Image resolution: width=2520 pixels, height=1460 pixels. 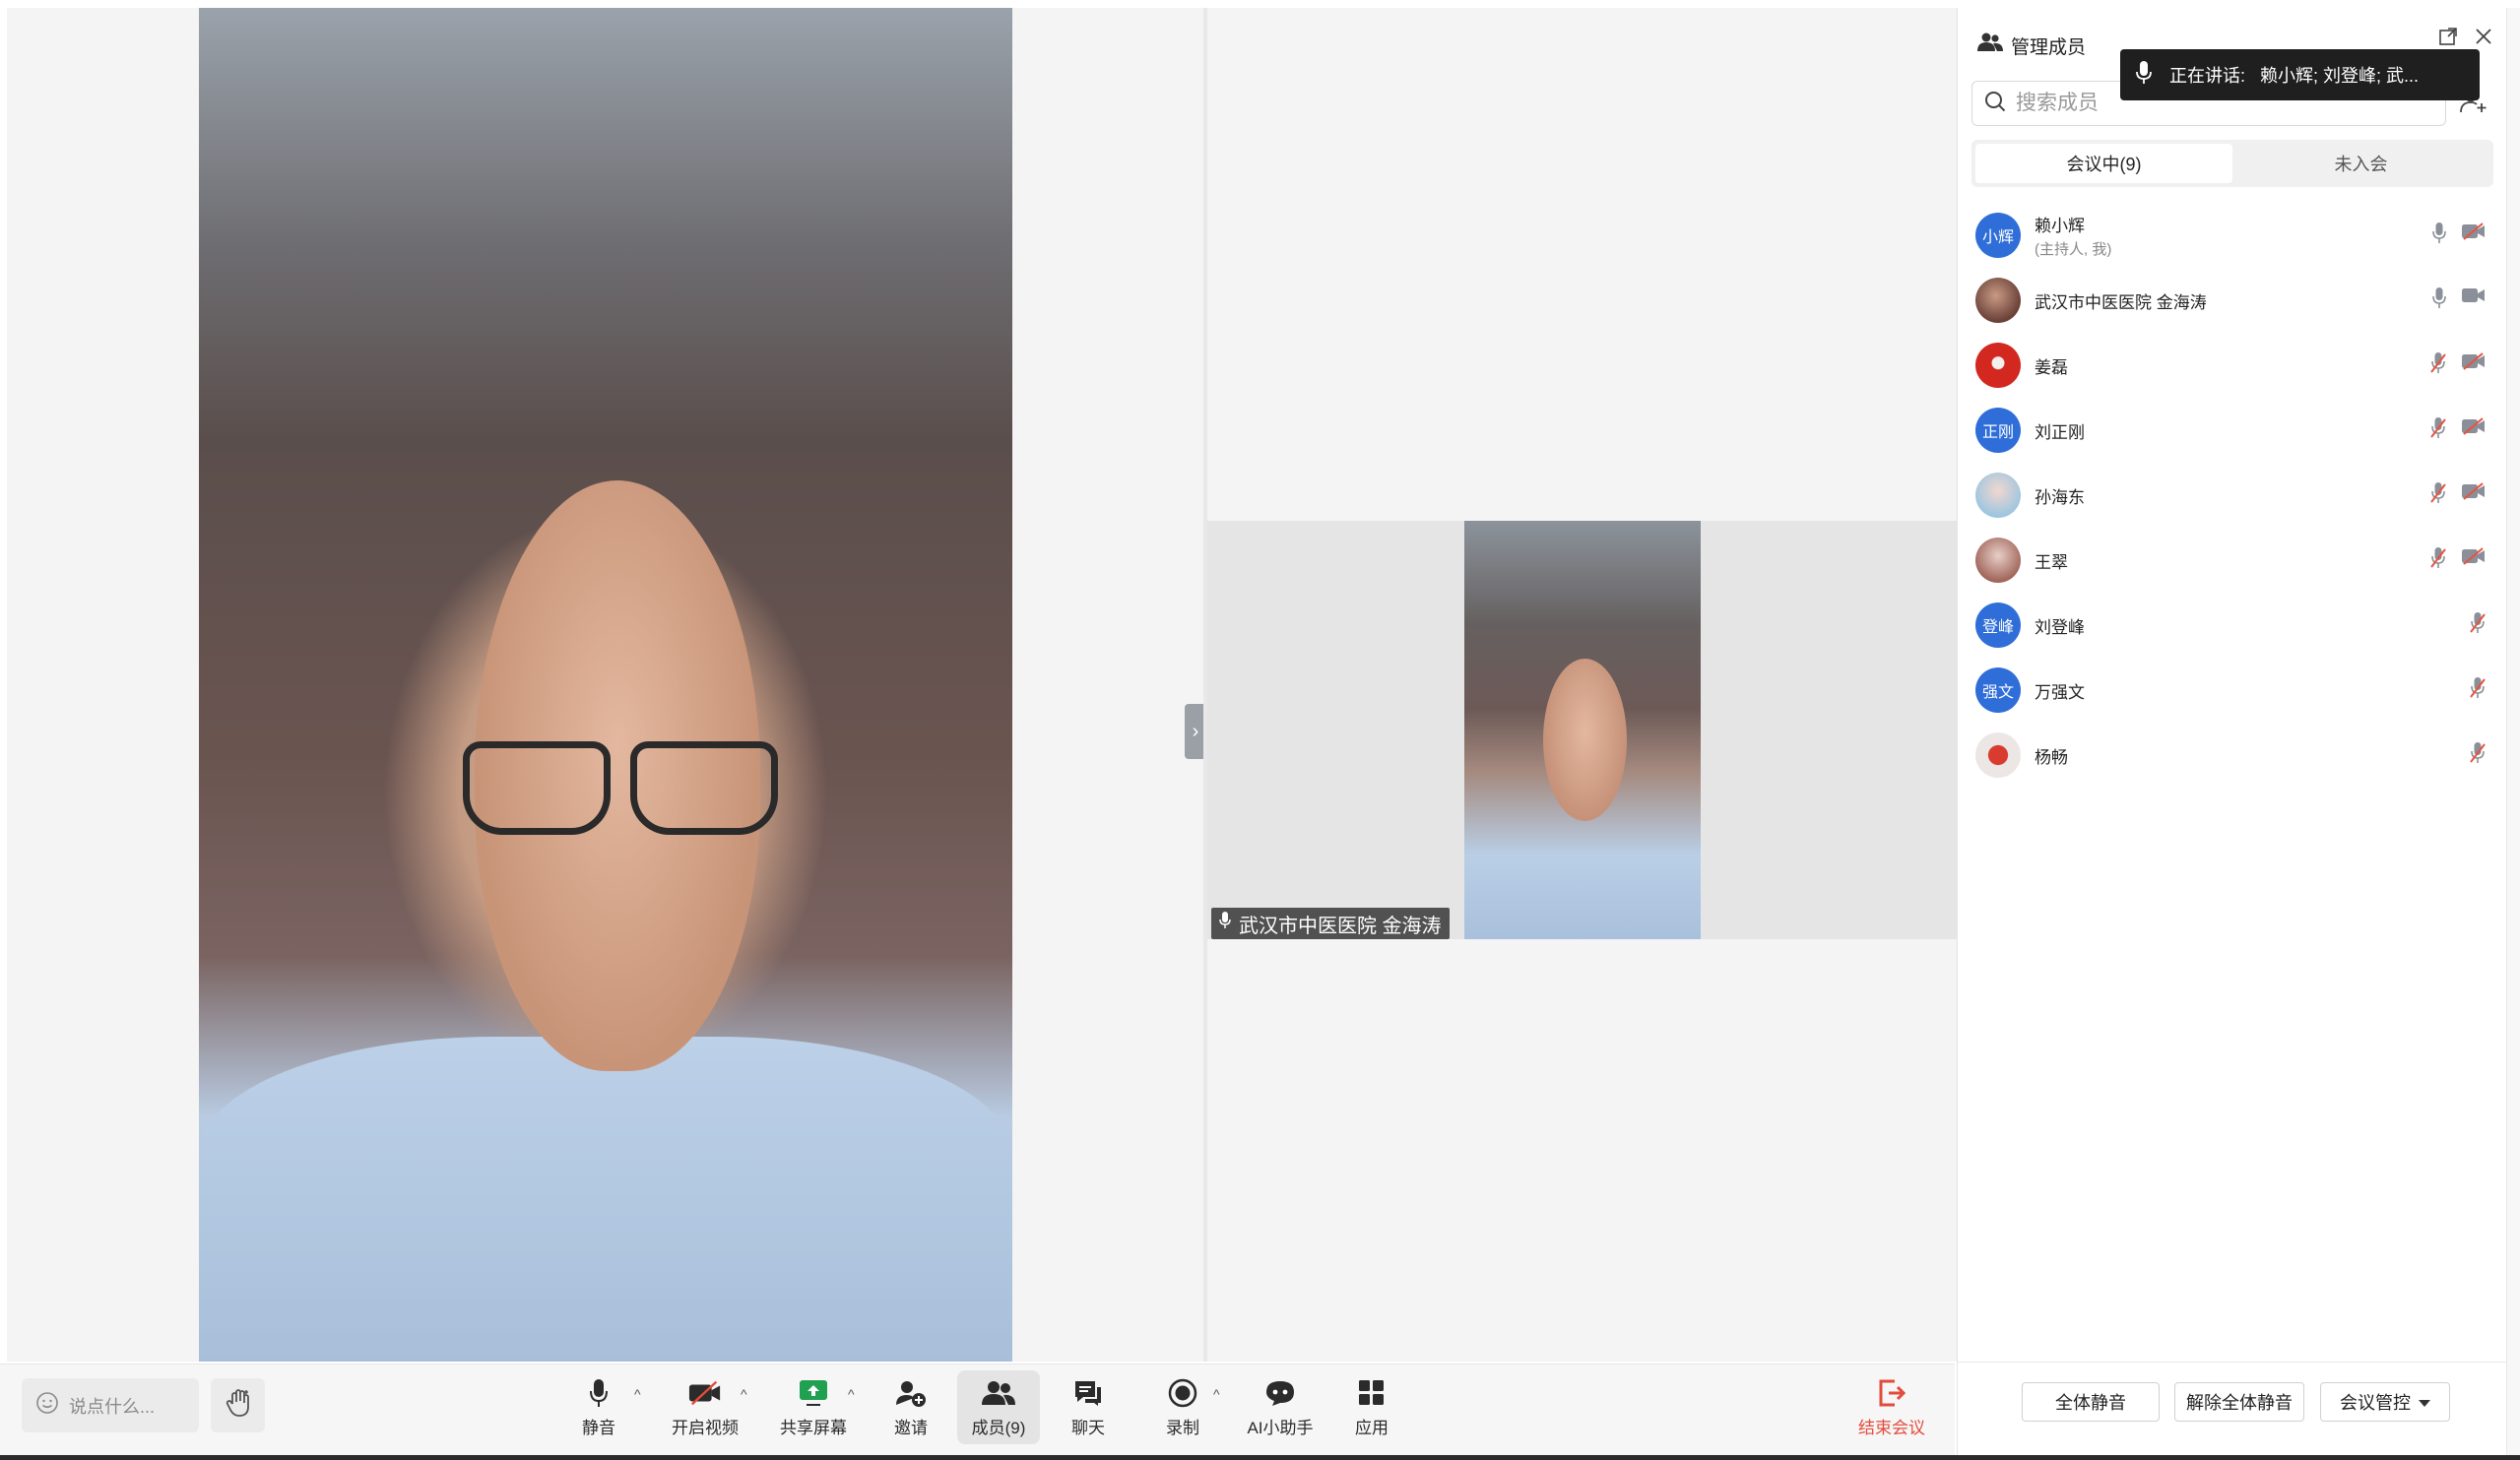 I want to click on record-options-caret: ^, so click(x=1216, y=1394).